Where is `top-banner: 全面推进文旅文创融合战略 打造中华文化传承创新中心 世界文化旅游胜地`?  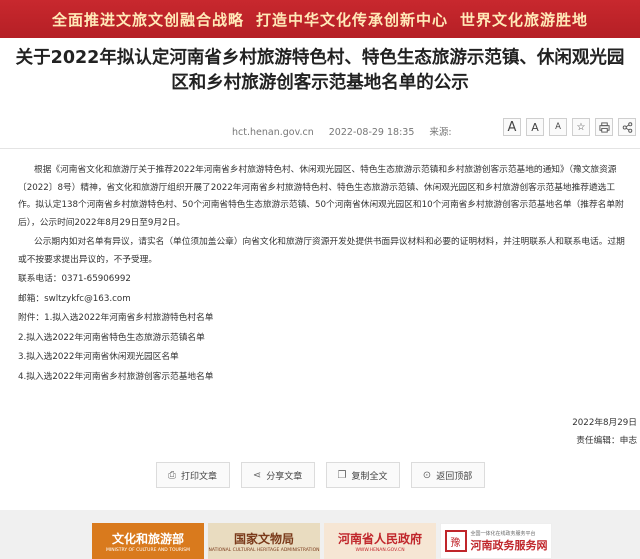
top-banner: 全面推进文旅文创融合战略 打造中华文化传承创新中心 世界文化旅游胜地 is located at coordinates (320, 19).